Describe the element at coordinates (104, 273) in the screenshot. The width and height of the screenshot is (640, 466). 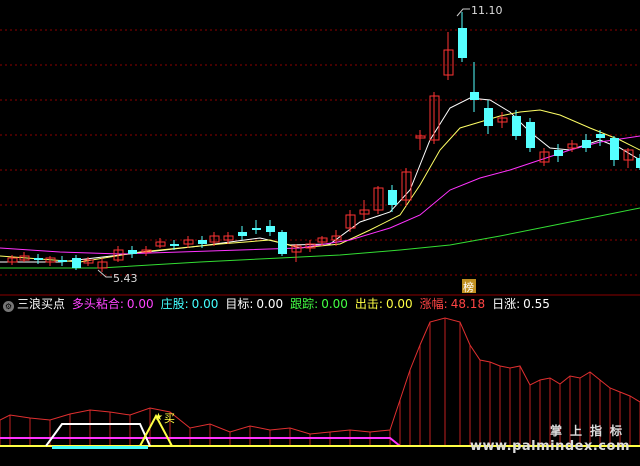
I see `low-marker-line` at that location.